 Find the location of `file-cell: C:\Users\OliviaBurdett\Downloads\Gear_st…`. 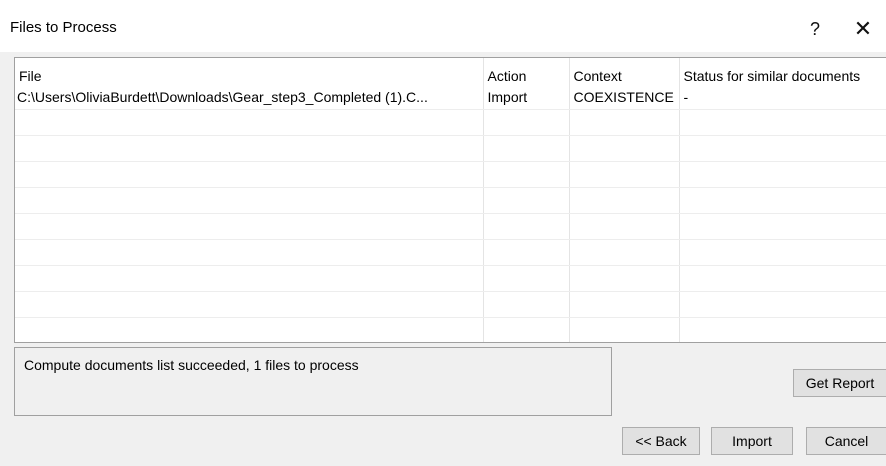

file-cell: C:\Users\OliviaBurdett\Downloads\Gear_st… is located at coordinates (249, 97).